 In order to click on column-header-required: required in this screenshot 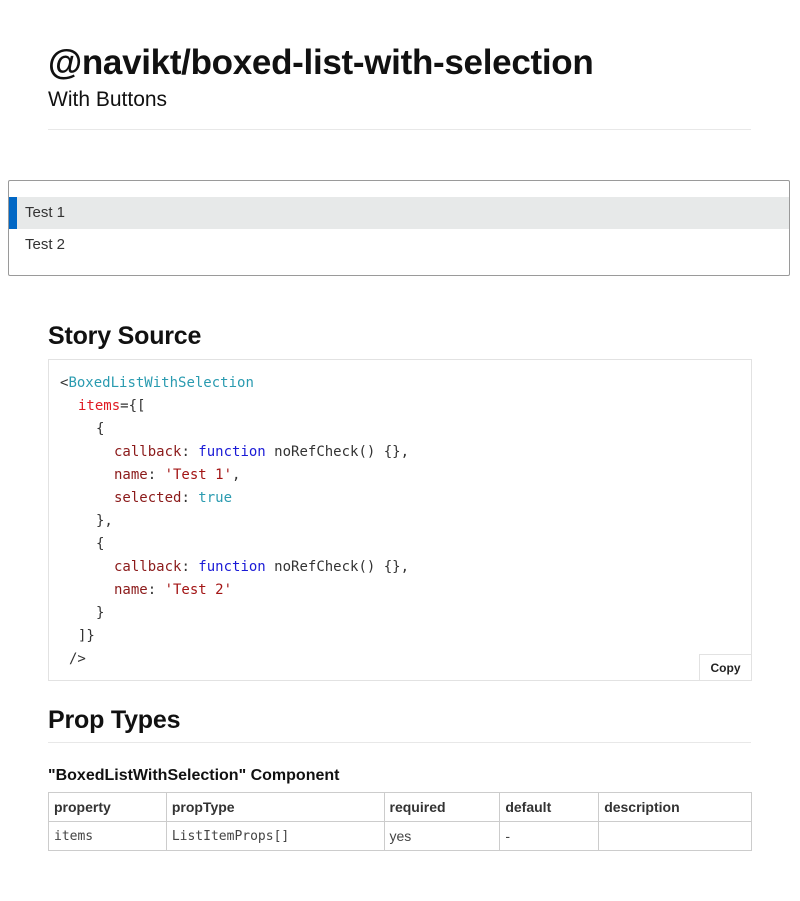, I will do `click(442, 807)`.